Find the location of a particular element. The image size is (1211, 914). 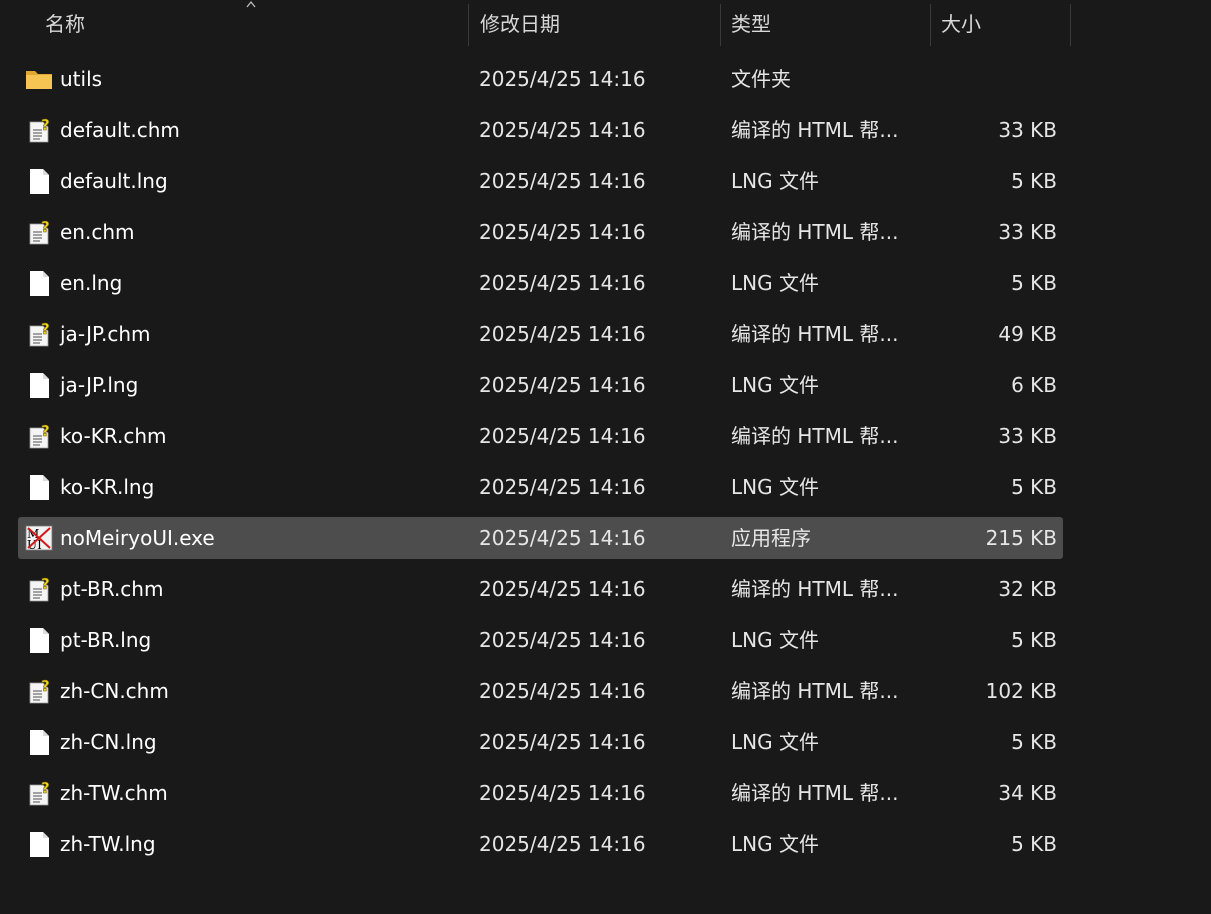

file-row: zh-CN.lng 2025/4/25 14:16 LNG 文件 5 KB is located at coordinates (540, 742).